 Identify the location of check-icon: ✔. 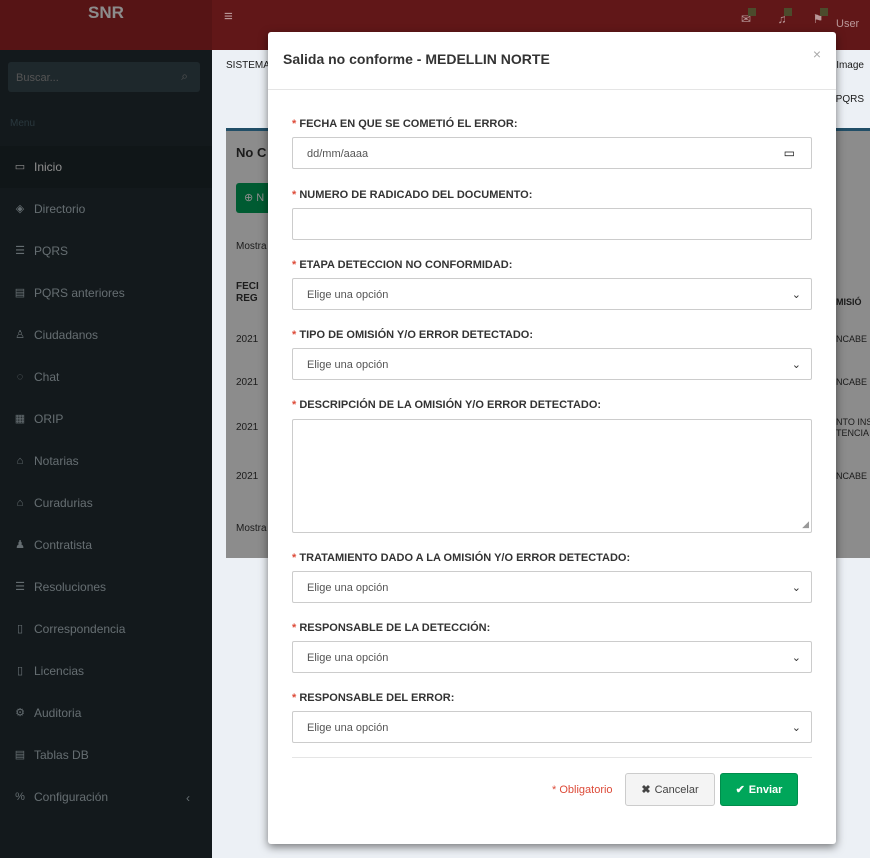
(740, 790).